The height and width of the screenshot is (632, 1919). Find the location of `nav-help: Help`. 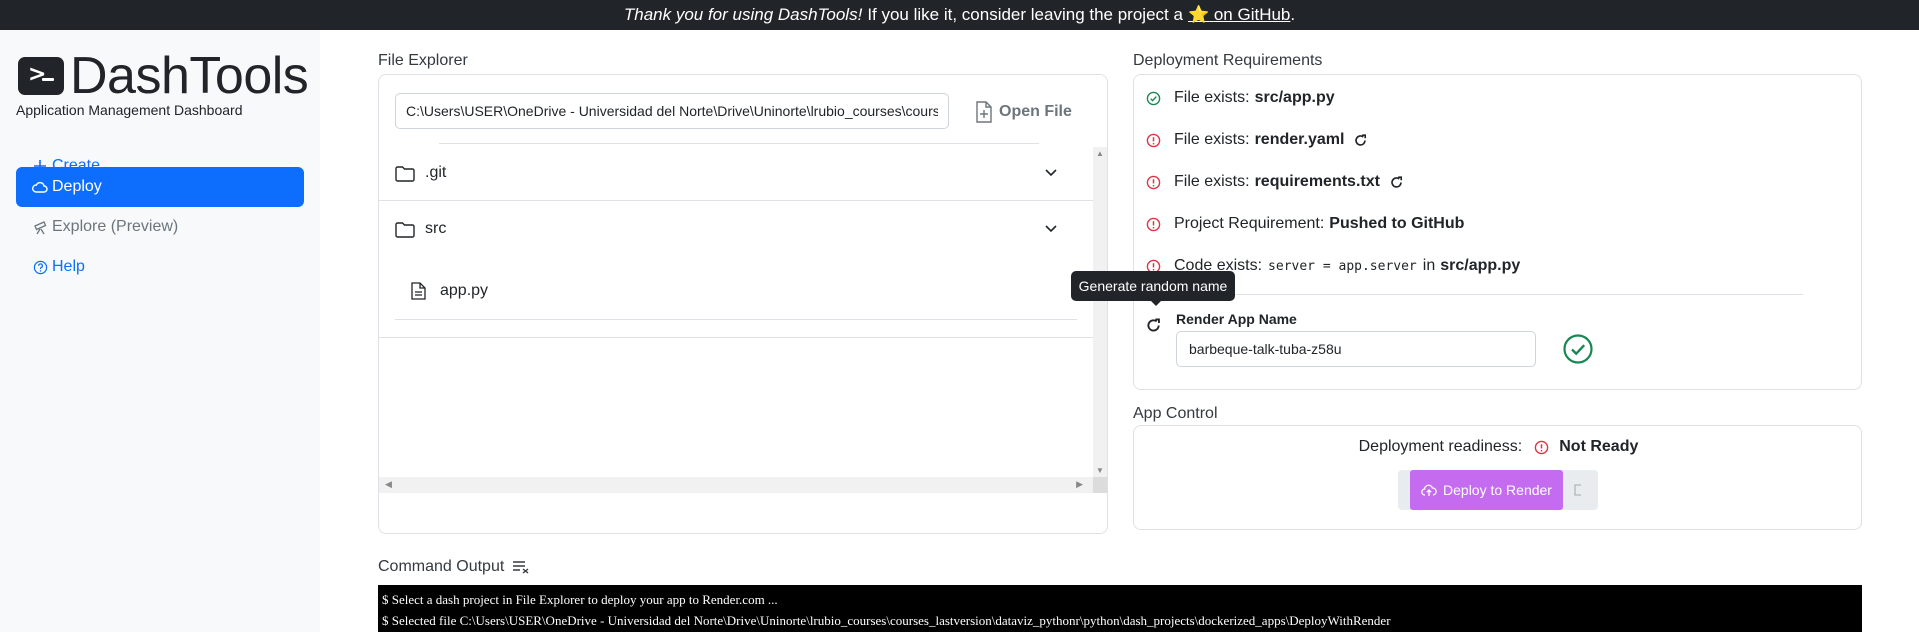

nav-help: Help is located at coordinates (160, 267).